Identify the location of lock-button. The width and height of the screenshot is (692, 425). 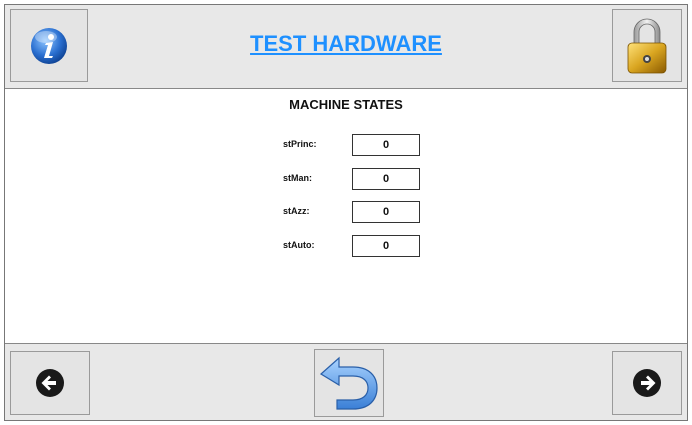
(647, 45).